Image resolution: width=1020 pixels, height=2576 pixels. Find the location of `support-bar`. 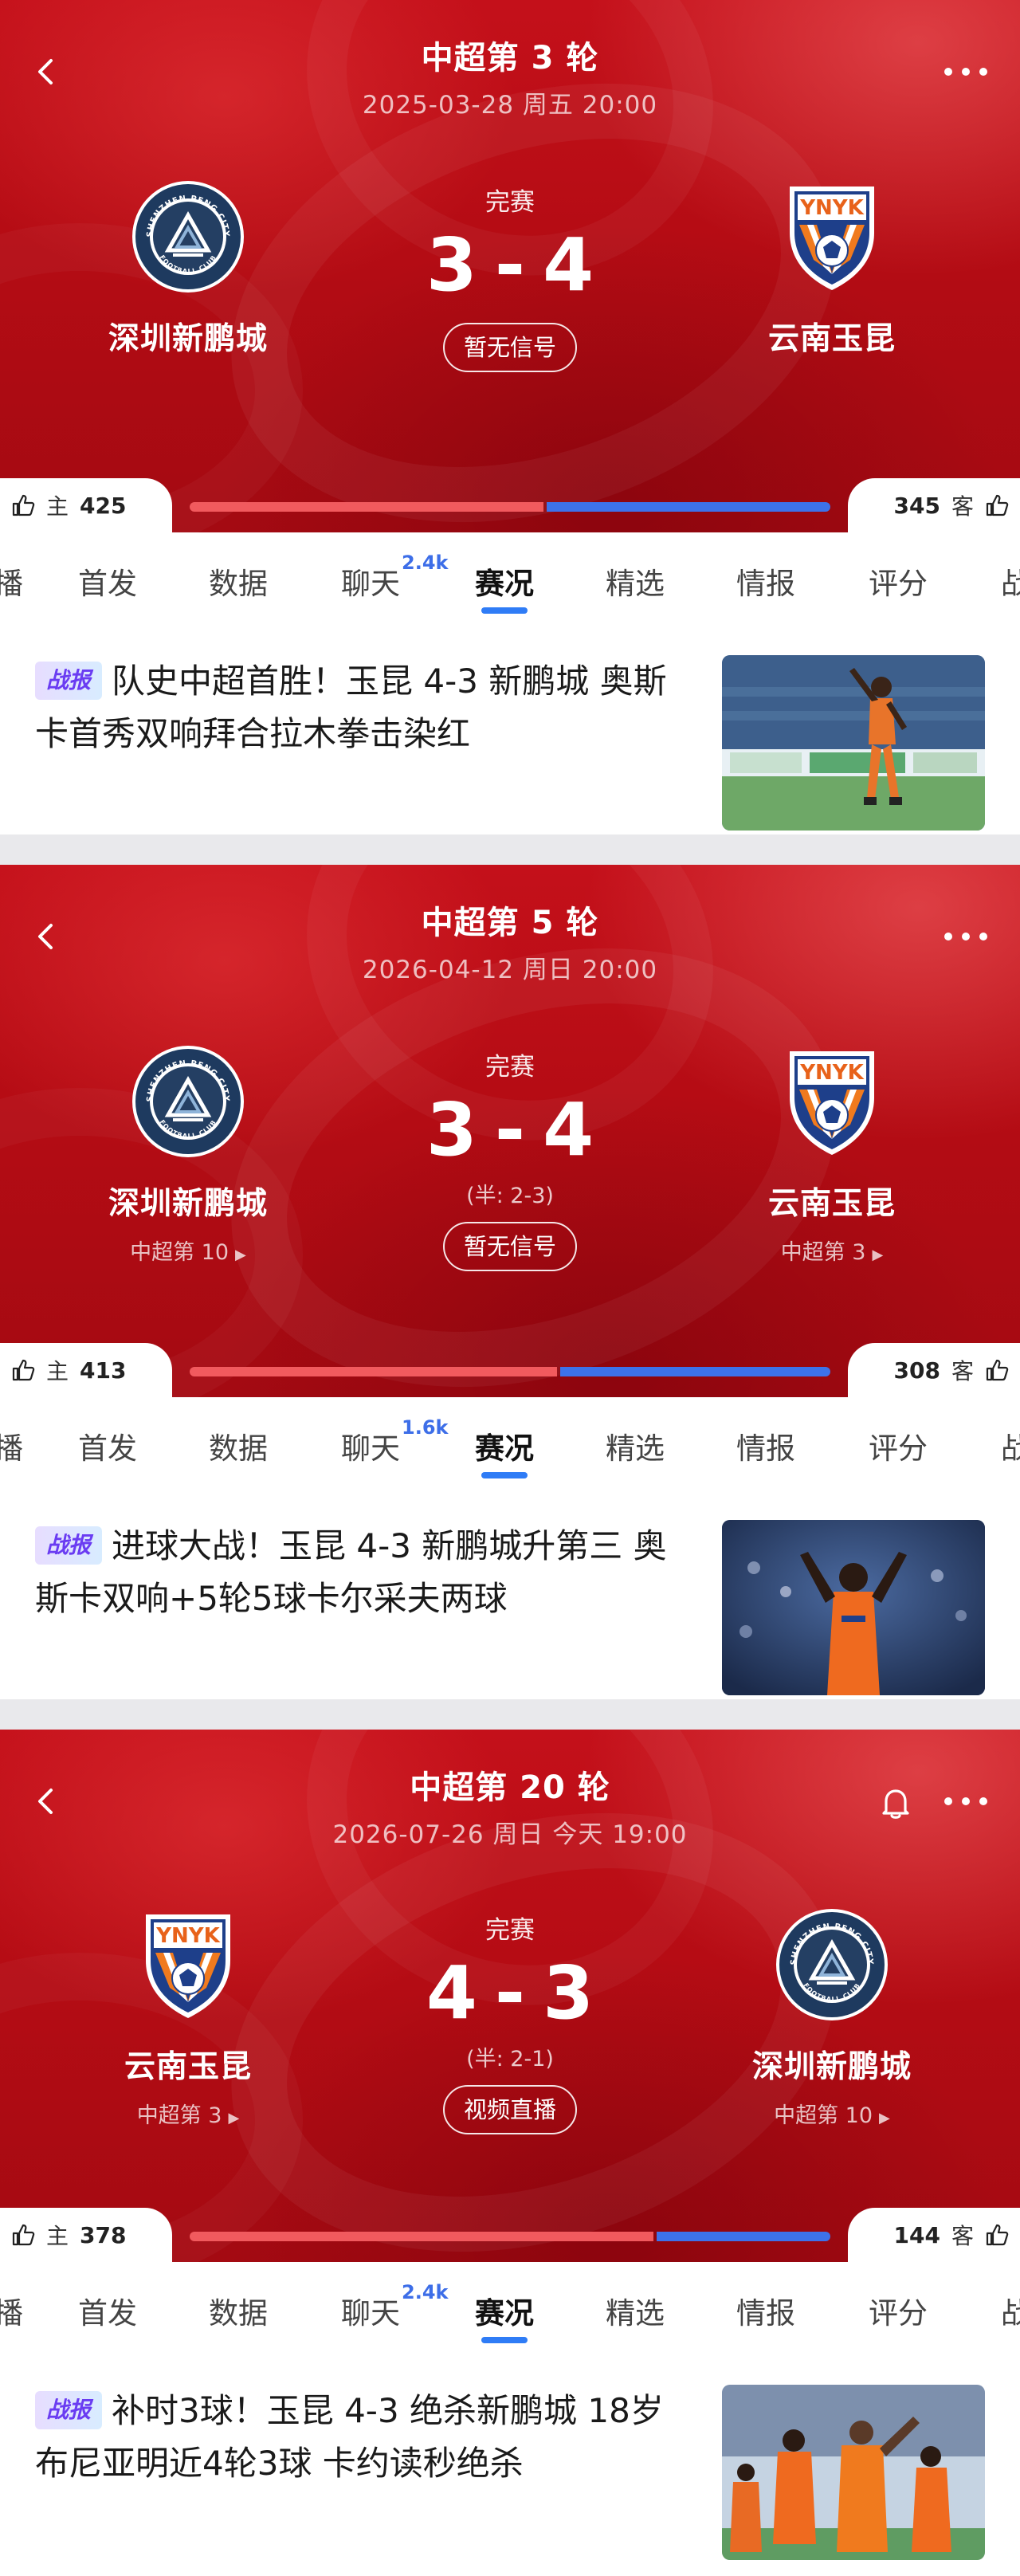

support-bar is located at coordinates (510, 1371).